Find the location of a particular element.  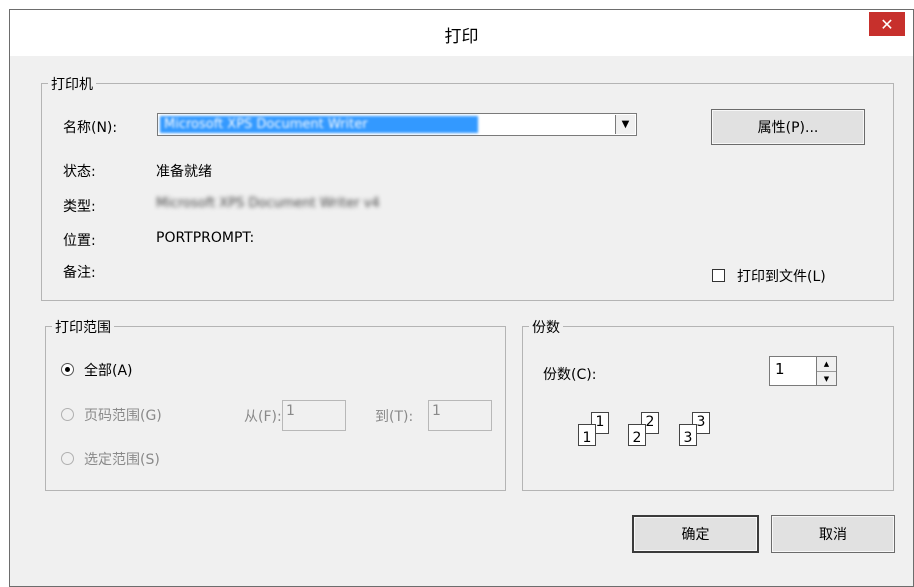

location-label: 位置: is located at coordinates (79, 241).